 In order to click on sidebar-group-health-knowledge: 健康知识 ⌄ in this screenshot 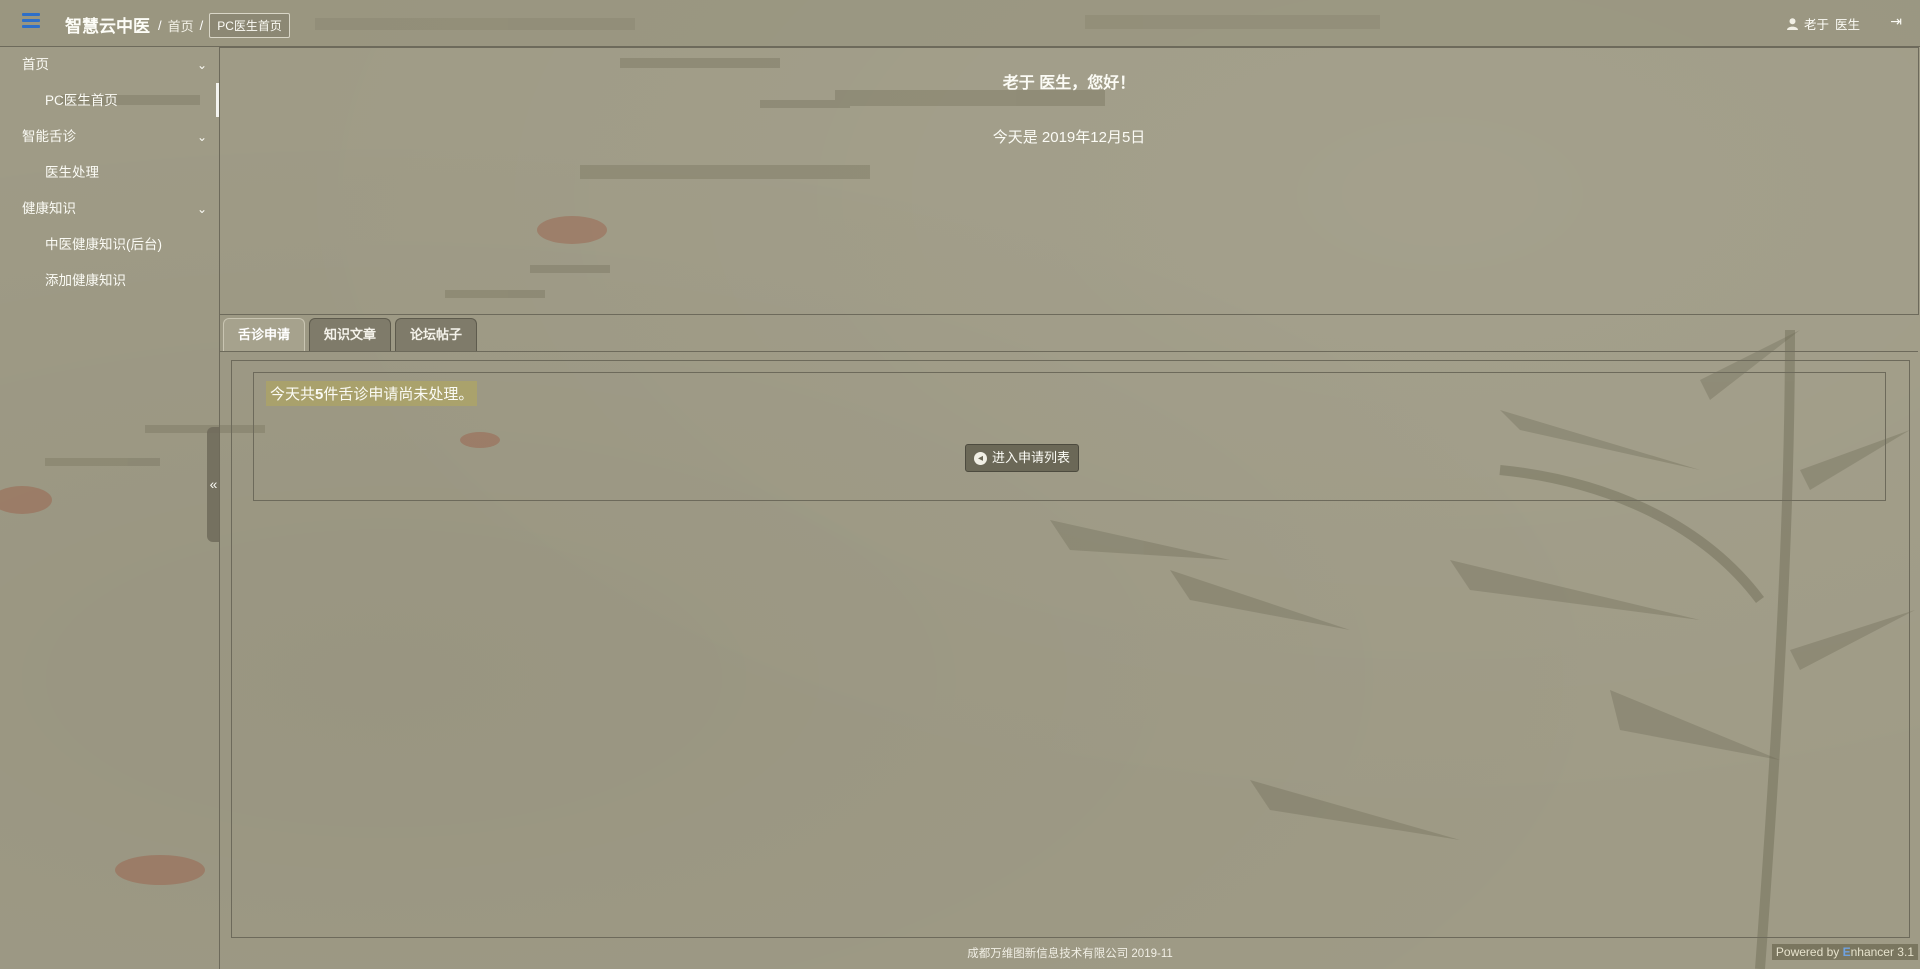, I will do `click(109, 209)`.